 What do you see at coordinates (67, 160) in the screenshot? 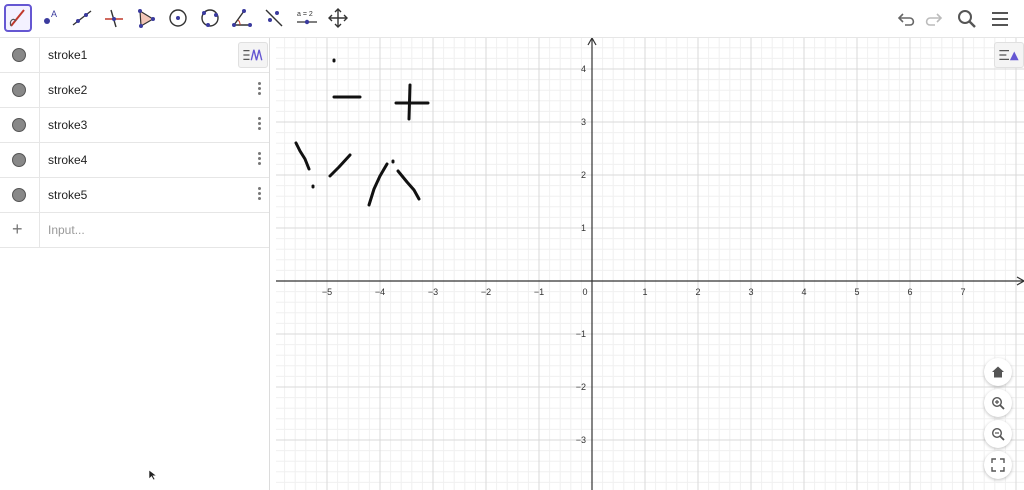
I see `algebra-item-label: stroke4` at bounding box center [67, 160].